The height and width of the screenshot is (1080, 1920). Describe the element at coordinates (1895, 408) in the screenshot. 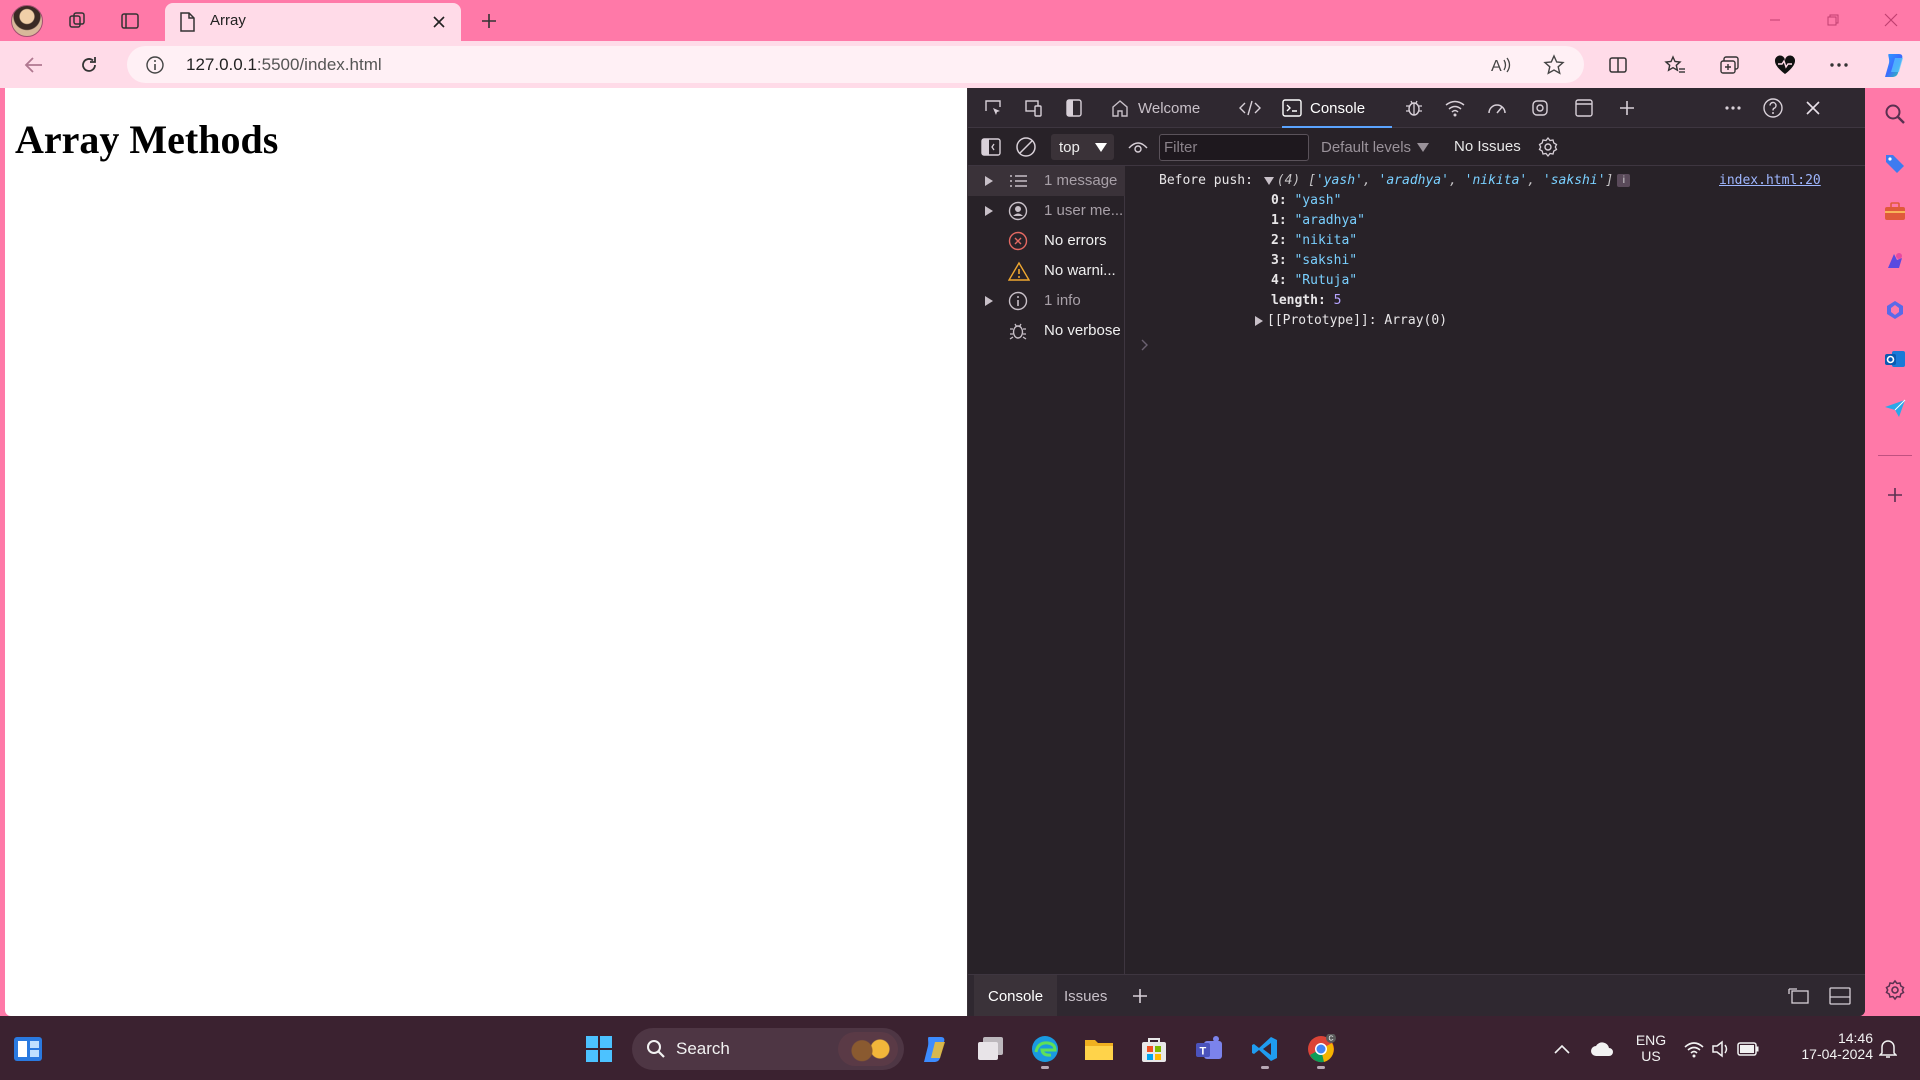

I see `send-drop-icon` at that location.